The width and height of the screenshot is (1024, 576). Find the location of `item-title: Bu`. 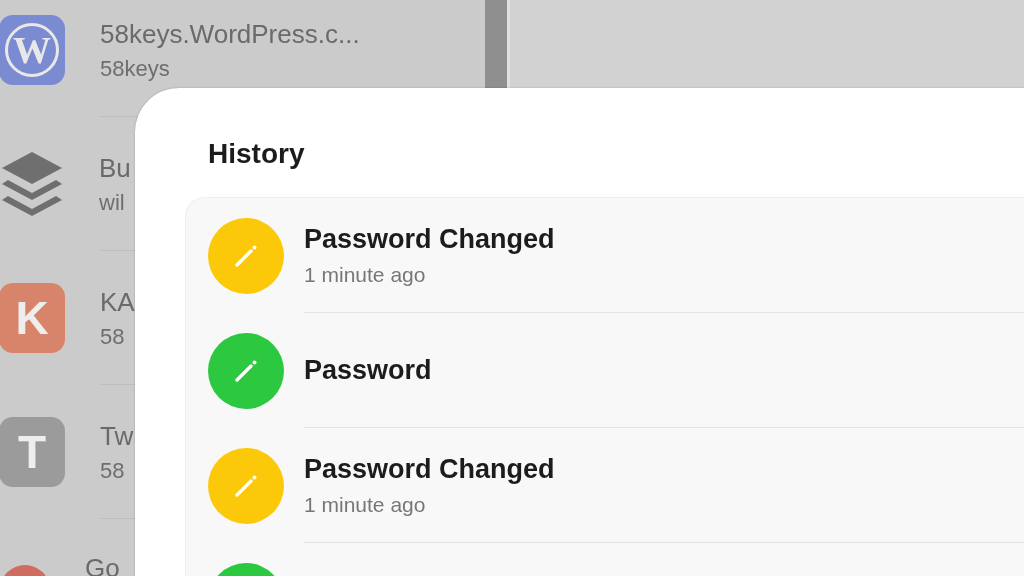

item-title: Bu is located at coordinates (115, 168).